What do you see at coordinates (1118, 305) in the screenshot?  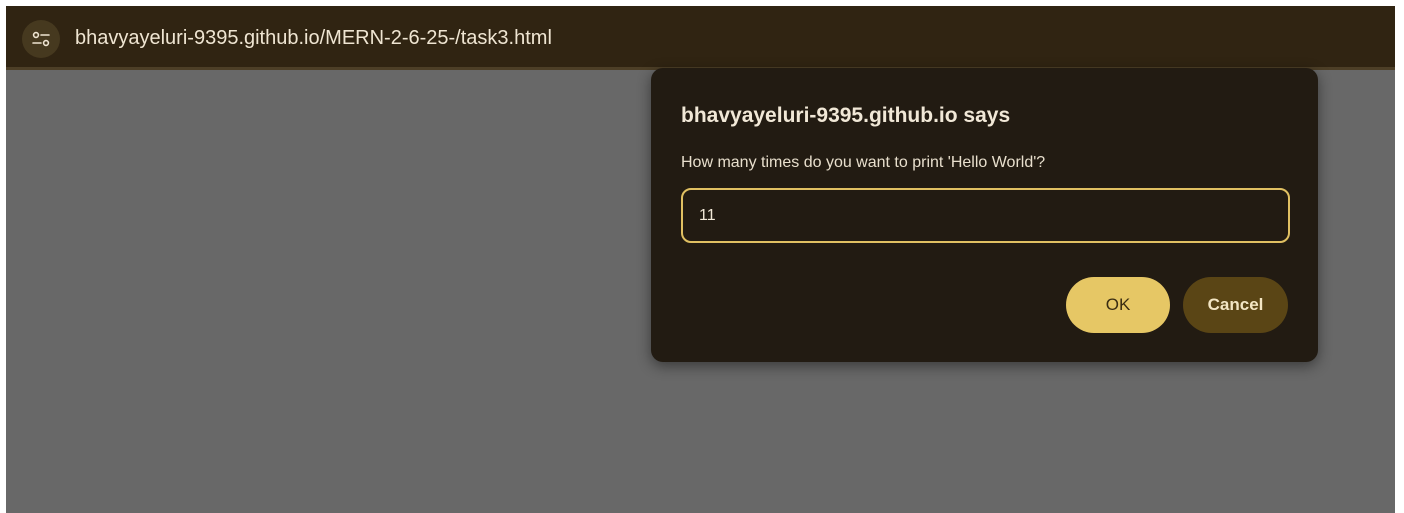 I see `ok-button: OK` at bounding box center [1118, 305].